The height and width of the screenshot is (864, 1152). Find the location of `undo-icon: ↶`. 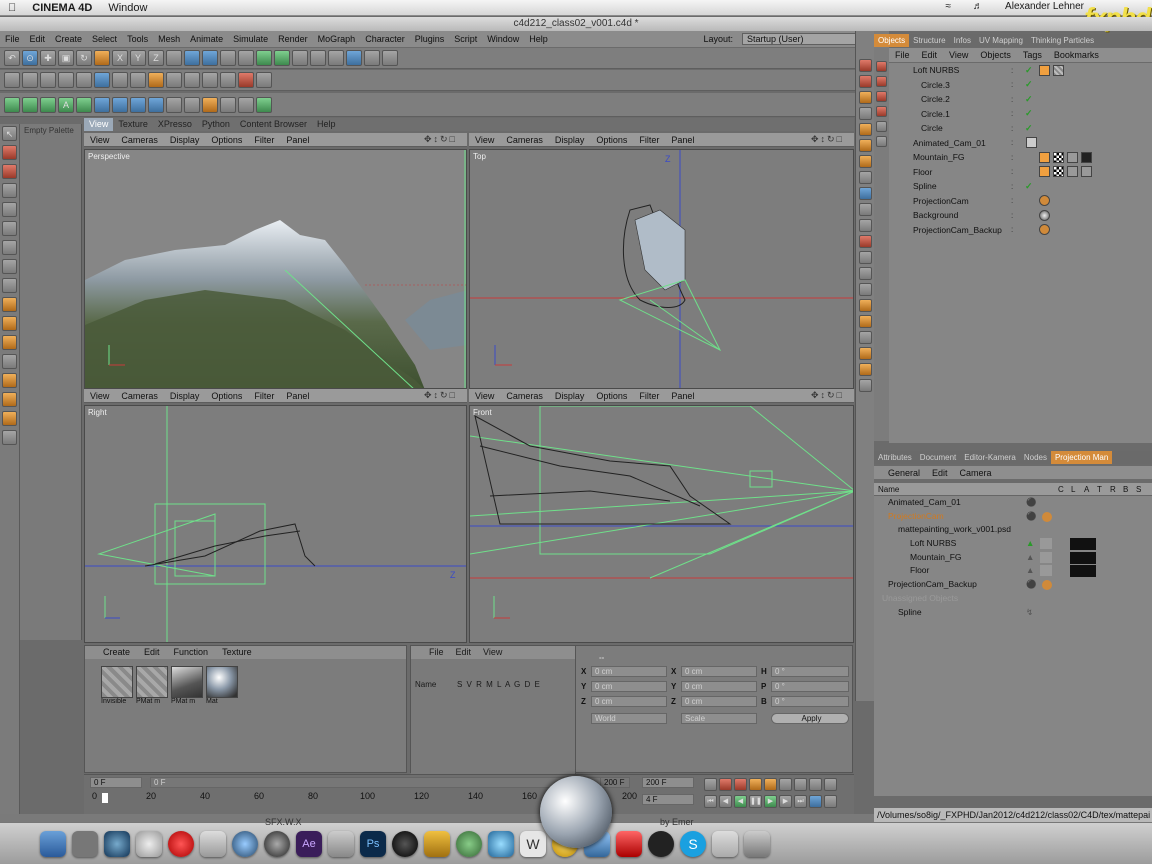

undo-icon: ↶ is located at coordinates (12, 58).